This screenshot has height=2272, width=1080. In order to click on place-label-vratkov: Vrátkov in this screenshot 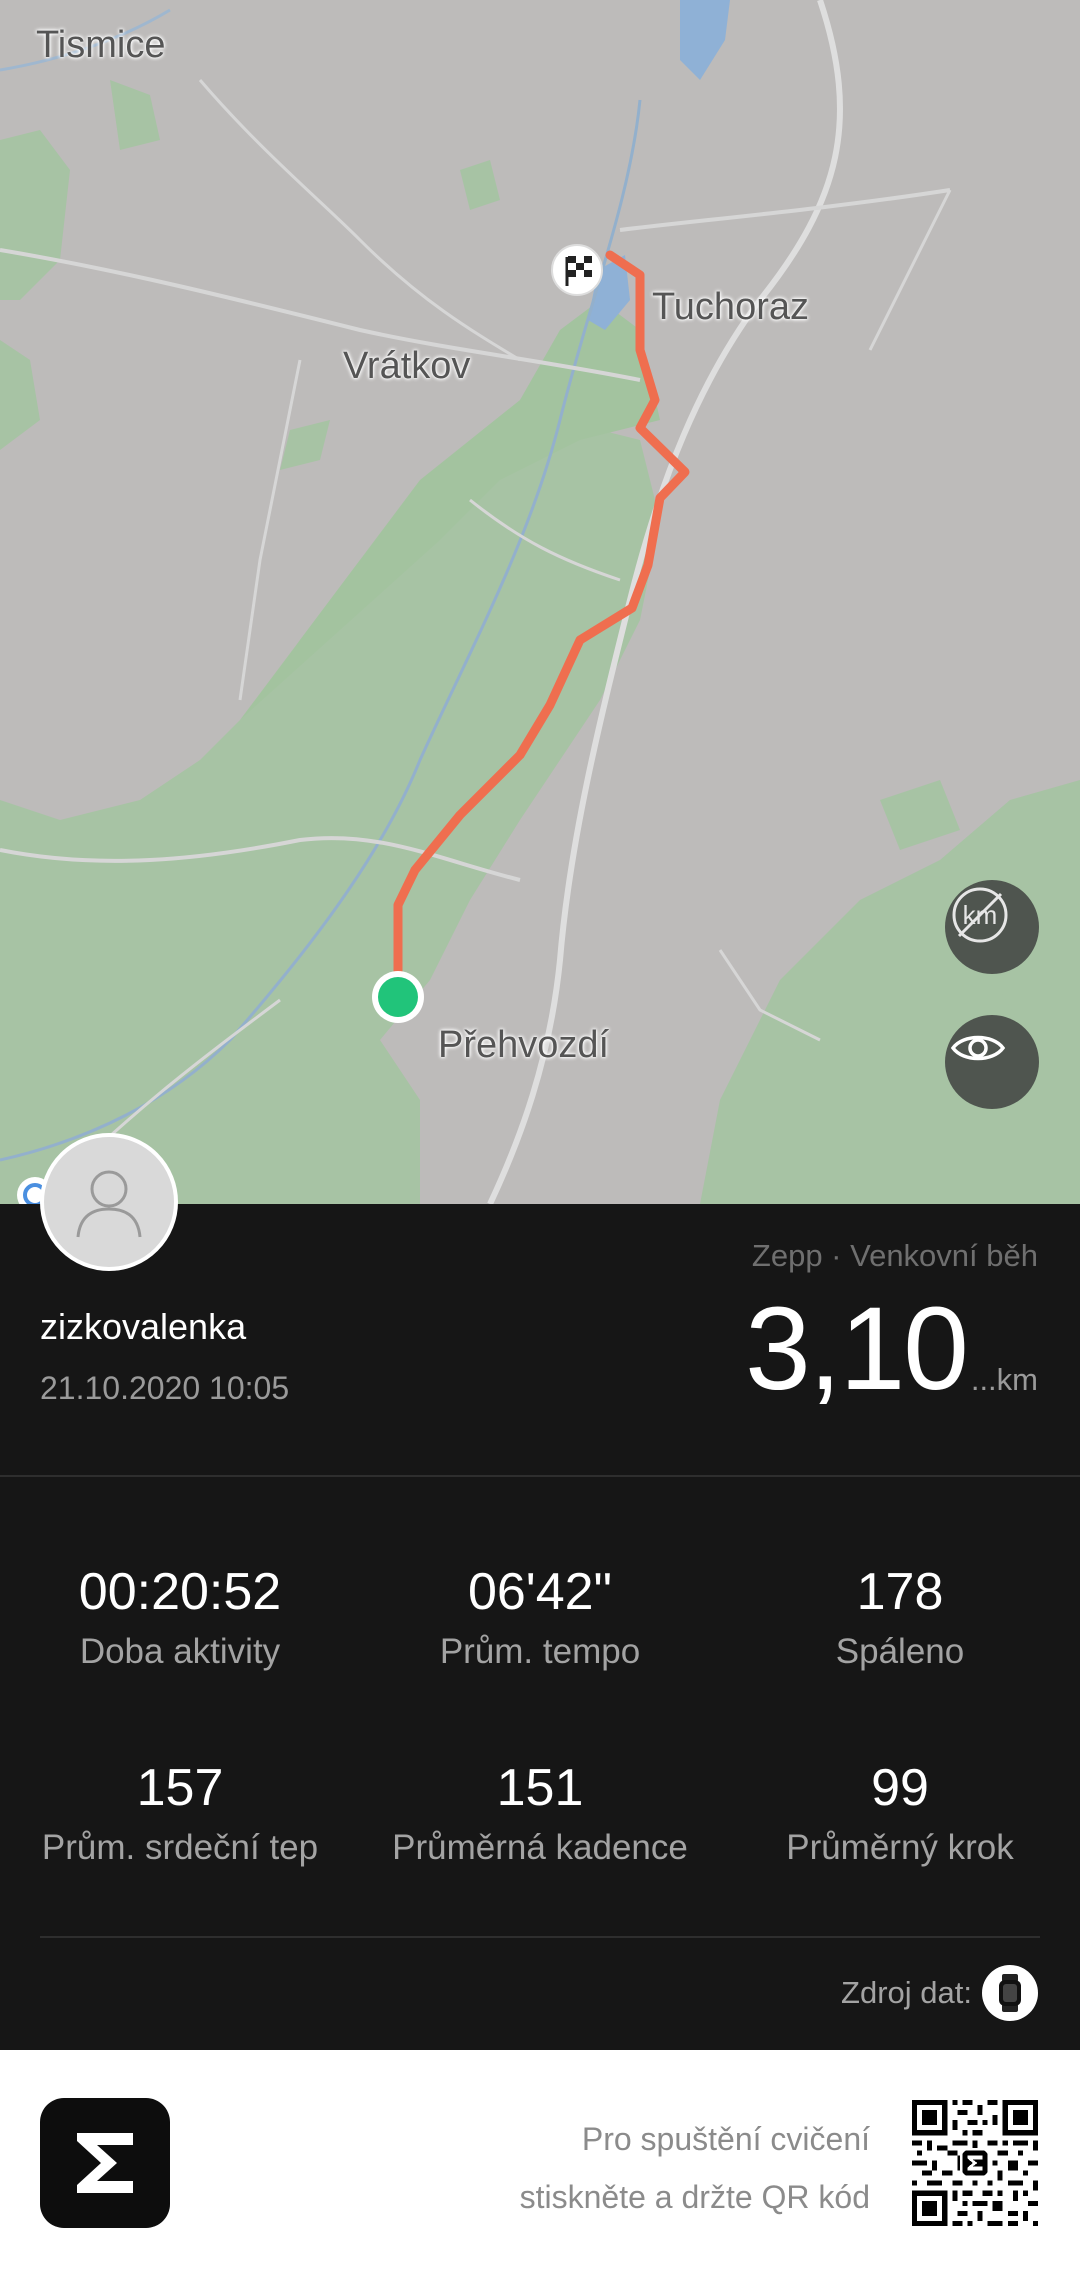, I will do `click(407, 366)`.